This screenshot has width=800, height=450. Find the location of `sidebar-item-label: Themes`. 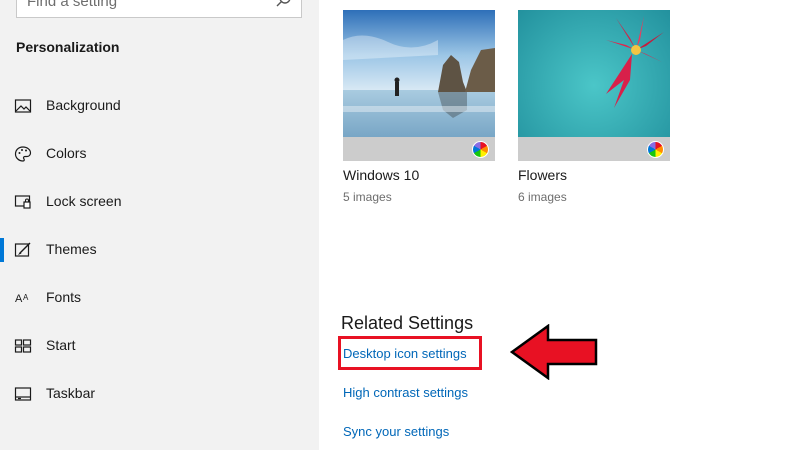

sidebar-item-label: Themes is located at coordinates (71, 249).